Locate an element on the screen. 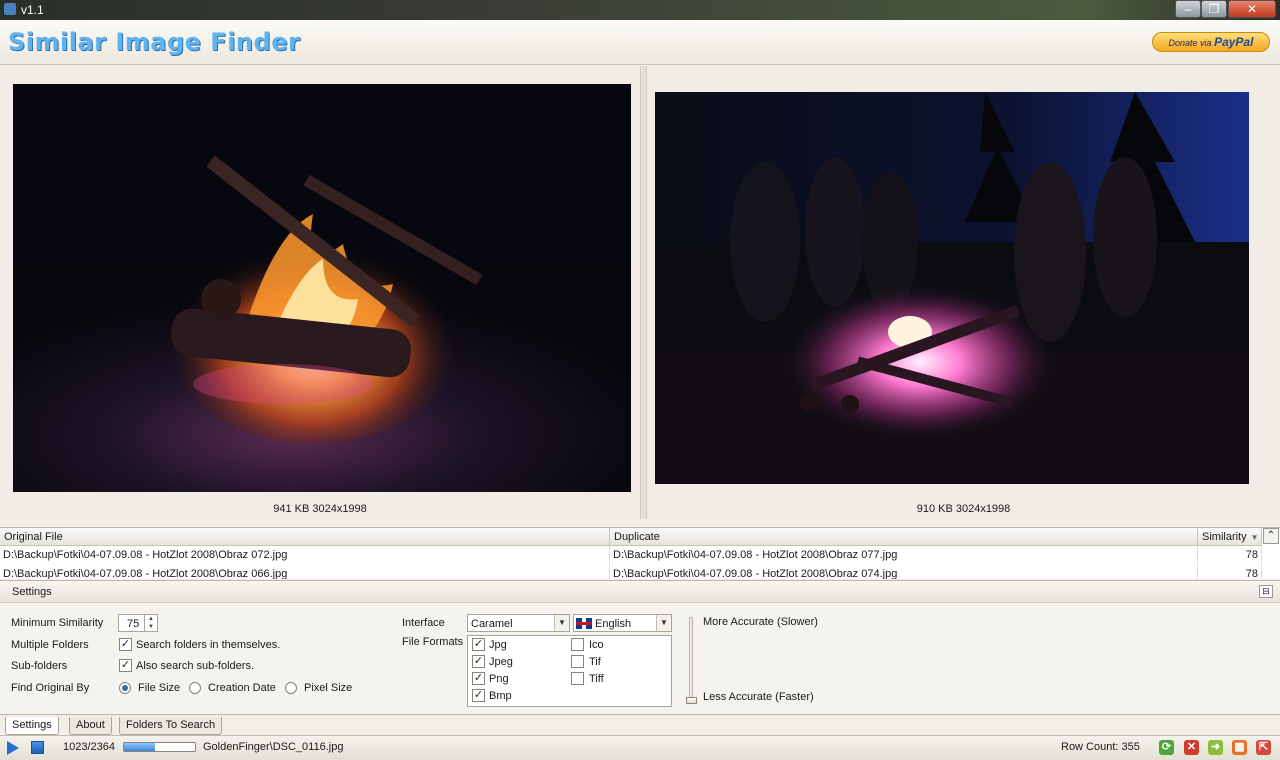 Image resolution: width=1280 pixels, height=760 pixels. app-header: Similar Image Finder is located at coordinates (640, 42).